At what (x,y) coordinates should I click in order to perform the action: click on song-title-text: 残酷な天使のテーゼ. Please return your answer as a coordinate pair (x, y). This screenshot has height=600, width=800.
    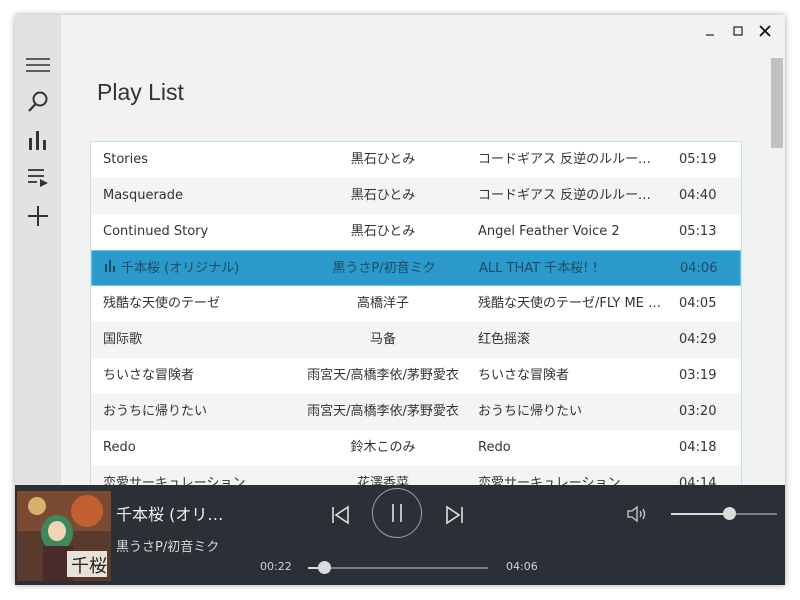
    Looking at the image, I should click on (162, 303).